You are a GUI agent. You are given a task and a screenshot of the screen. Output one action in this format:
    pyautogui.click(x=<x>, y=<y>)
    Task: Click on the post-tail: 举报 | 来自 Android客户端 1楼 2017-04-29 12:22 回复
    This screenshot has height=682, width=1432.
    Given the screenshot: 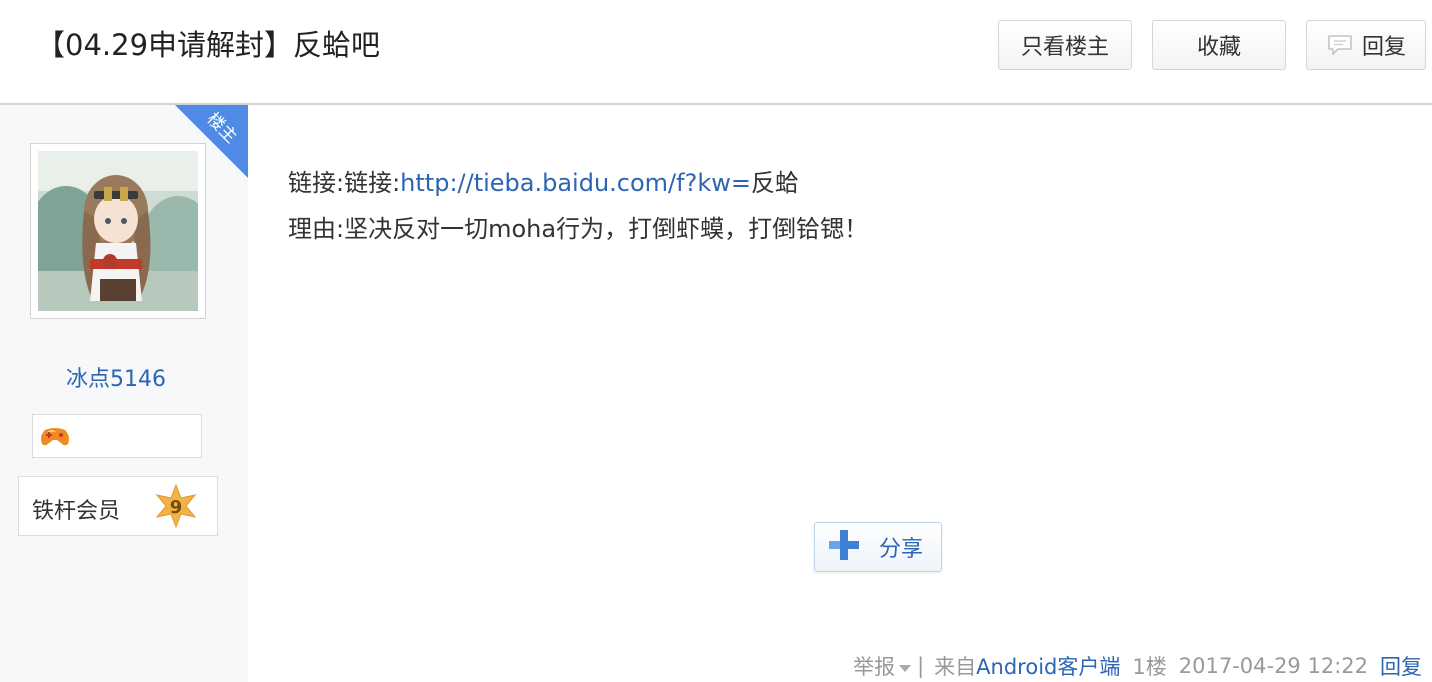 What is the action you would take?
    pyautogui.click(x=1137, y=666)
    